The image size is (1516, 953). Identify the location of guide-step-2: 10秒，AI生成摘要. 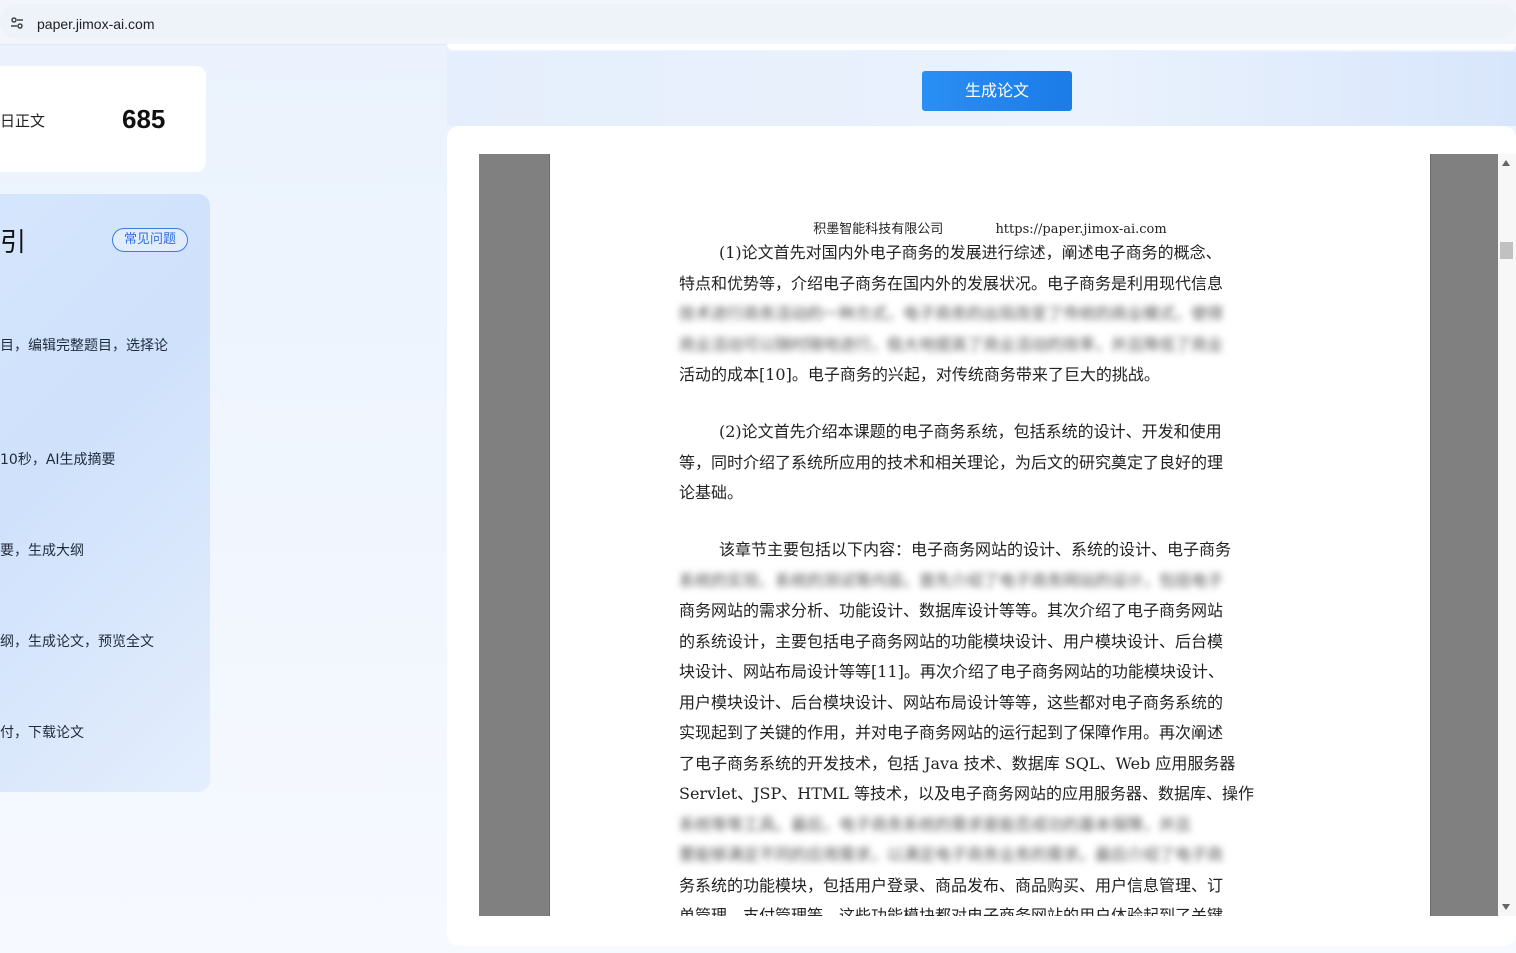
(58, 460).